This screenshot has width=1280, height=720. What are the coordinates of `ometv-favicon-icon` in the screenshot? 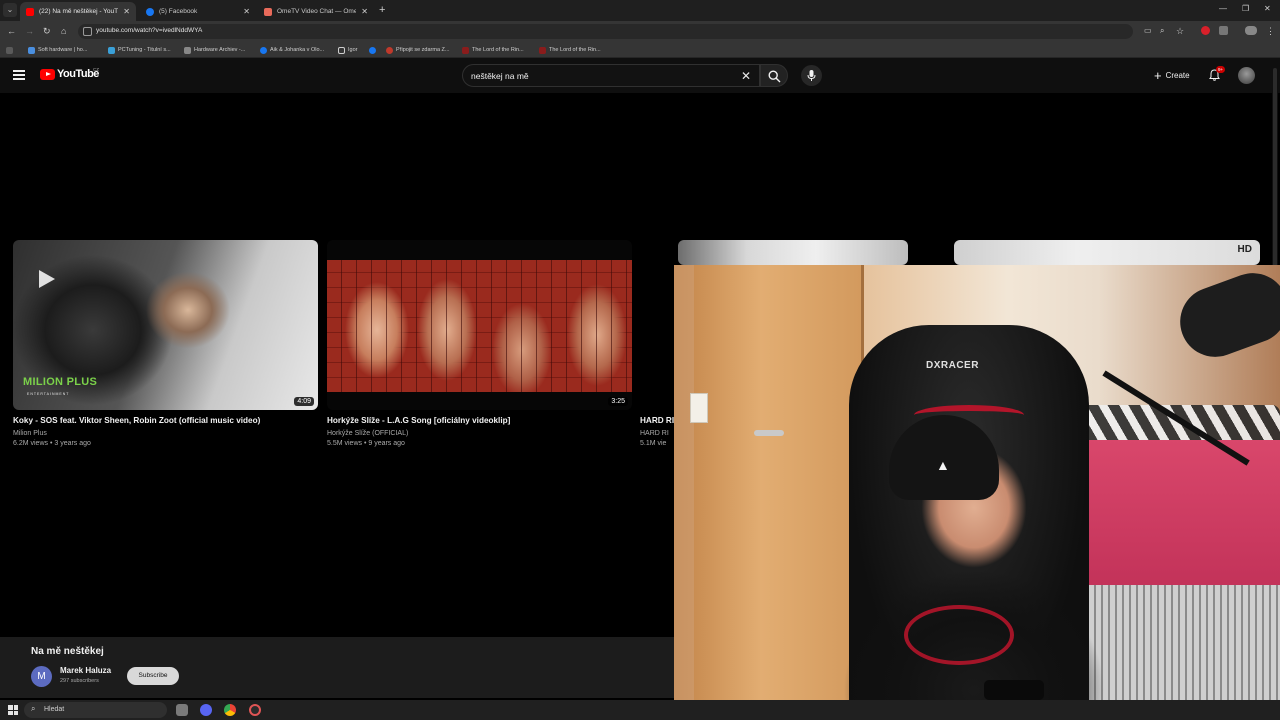 It's located at (268, 11).